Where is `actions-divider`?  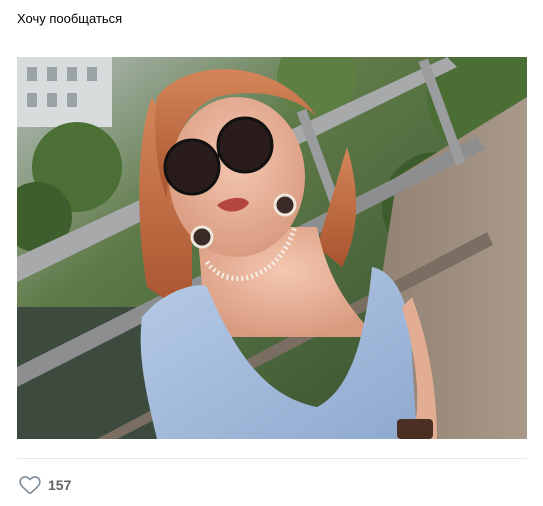
actions-divider is located at coordinates (272, 458).